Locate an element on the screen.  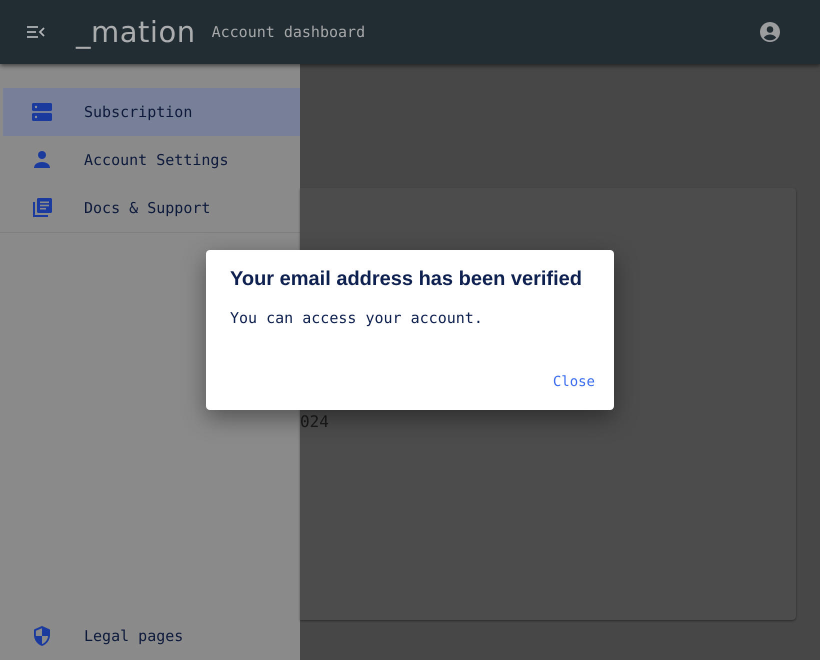
document-stack-icon is located at coordinates (42, 208).